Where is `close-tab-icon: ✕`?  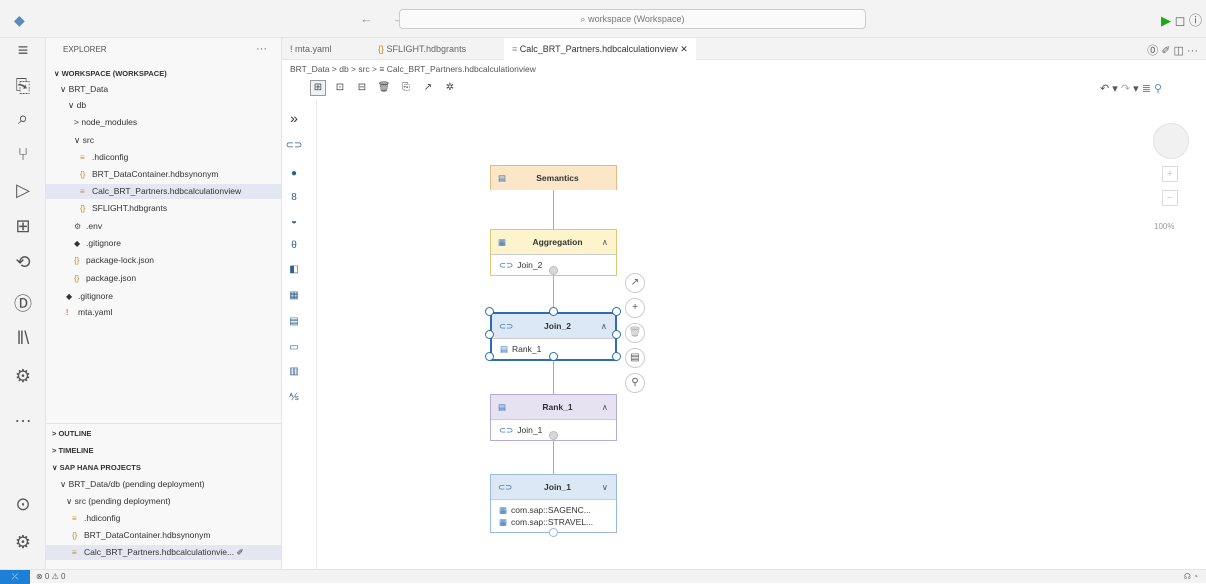 close-tab-icon: ✕ is located at coordinates (684, 49).